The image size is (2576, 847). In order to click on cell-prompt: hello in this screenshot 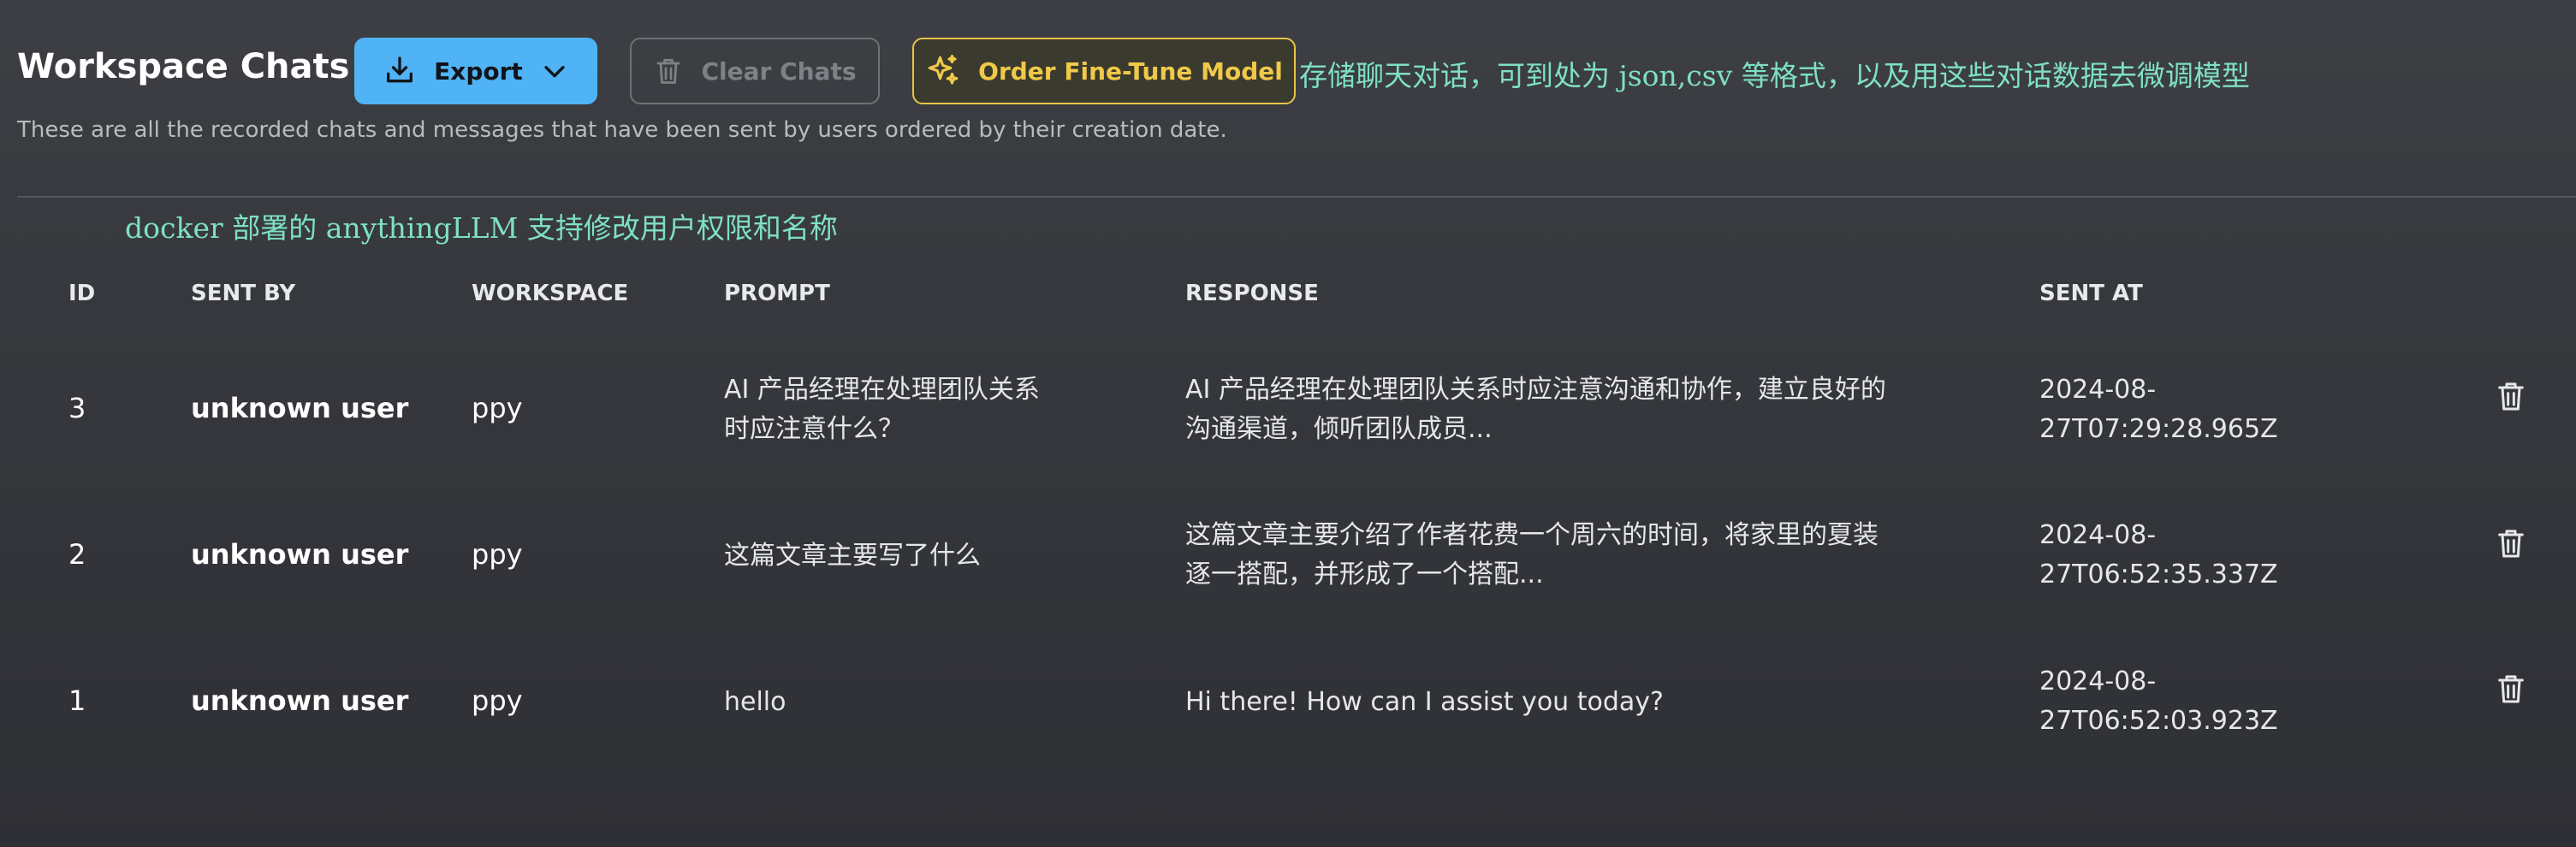, I will do `click(755, 702)`.